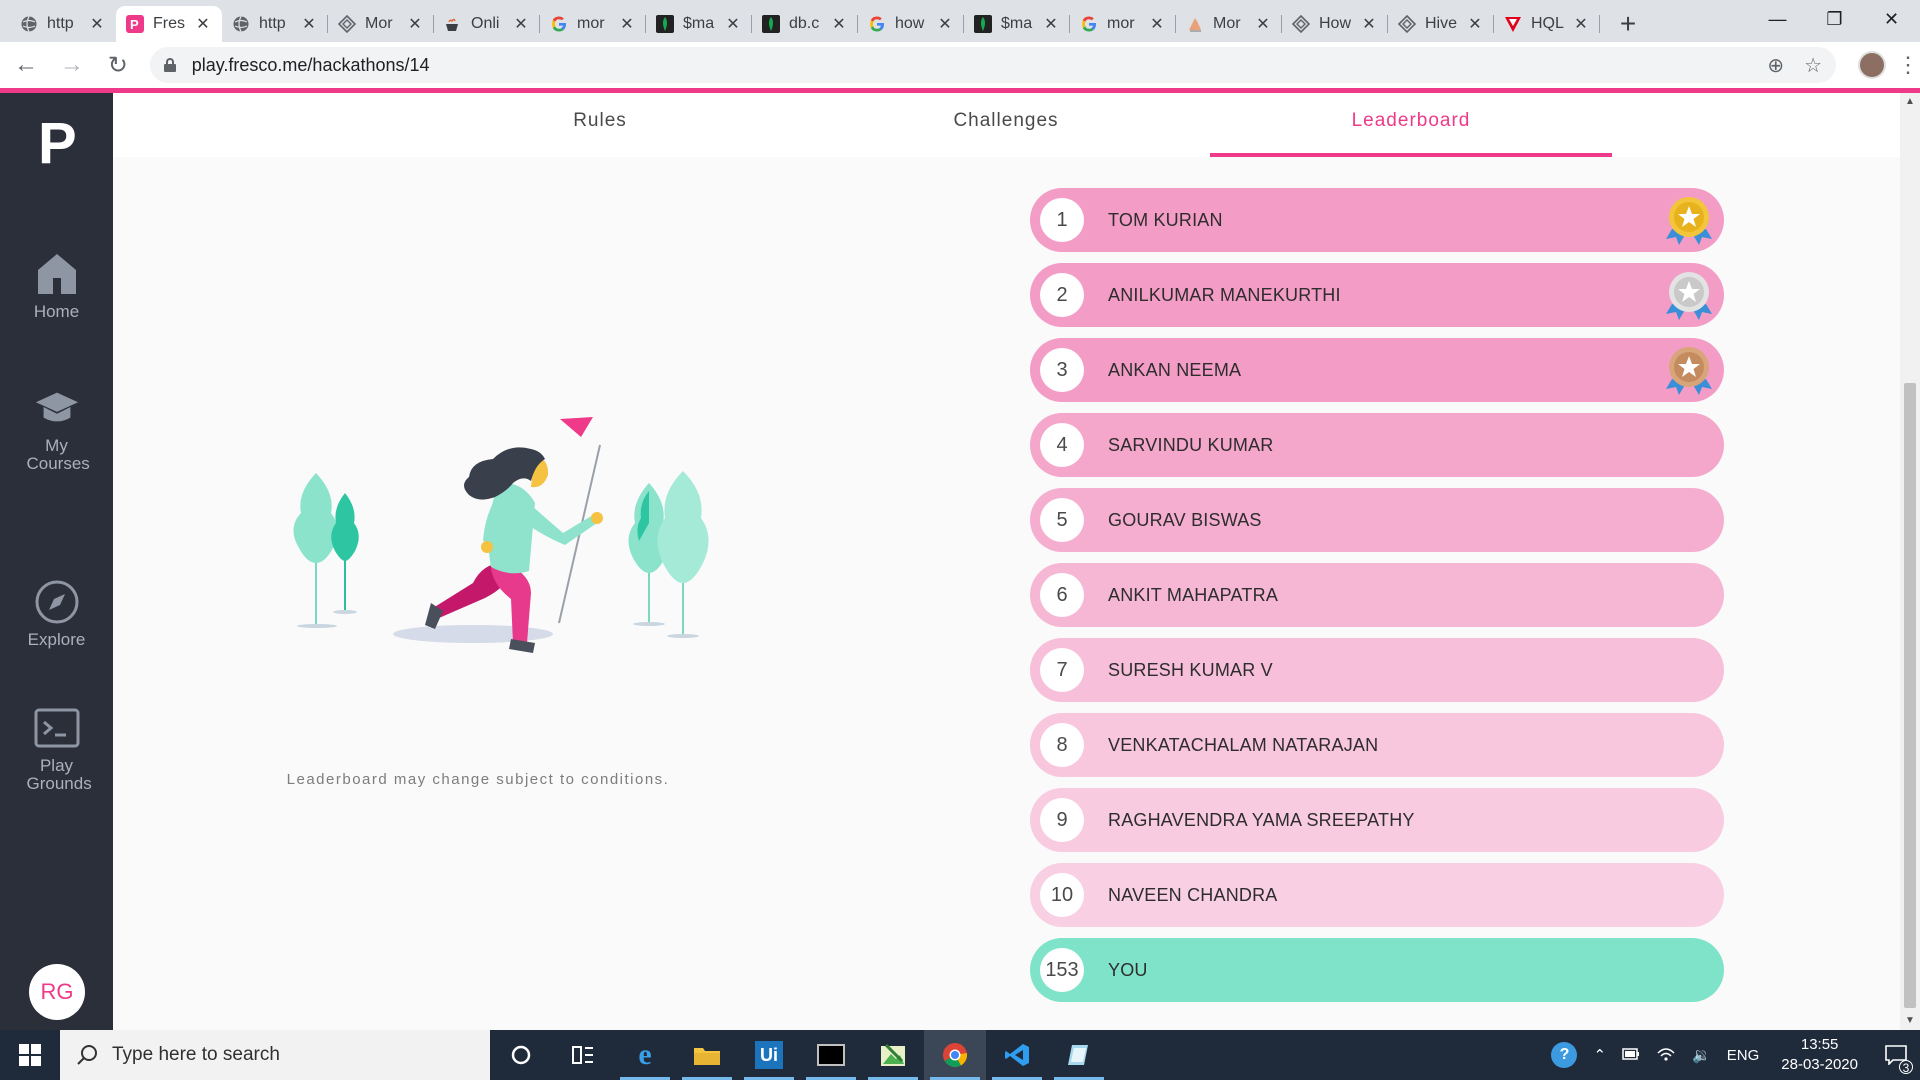 The width and height of the screenshot is (1920, 1080). I want to click on browser-tab: P Fres ✕, so click(169, 24).